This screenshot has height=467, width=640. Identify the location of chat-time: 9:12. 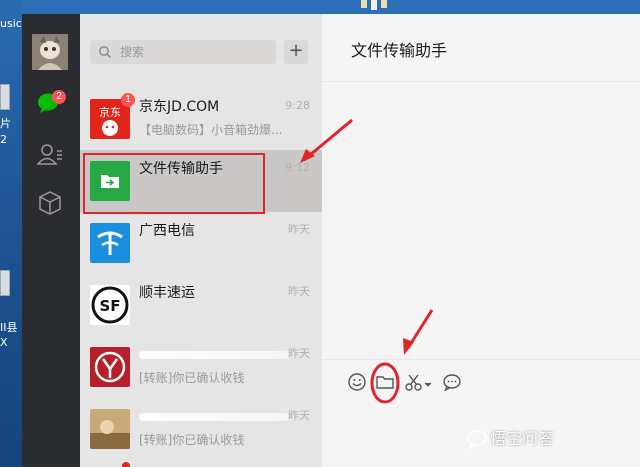
(297, 167).